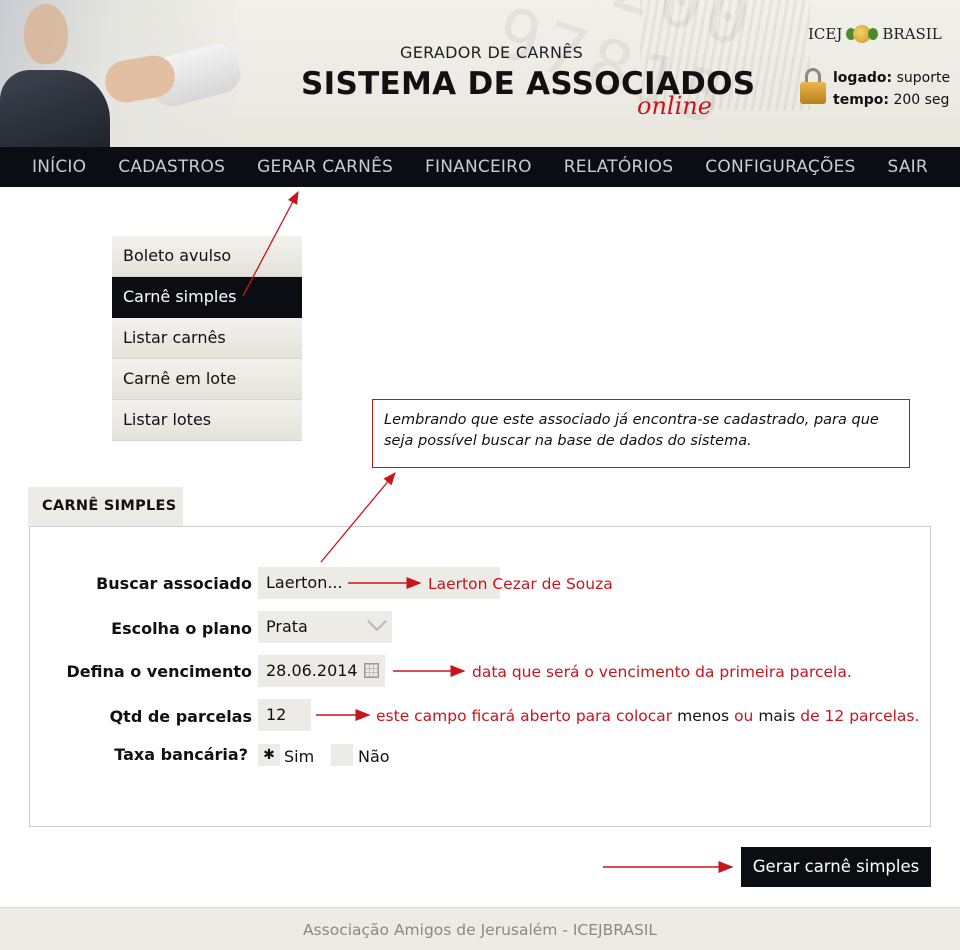 This screenshot has width=960, height=950. What do you see at coordinates (777, 716) in the screenshot?
I see `installments-annotation-part-4: mais` at bounding box center [777, 716].